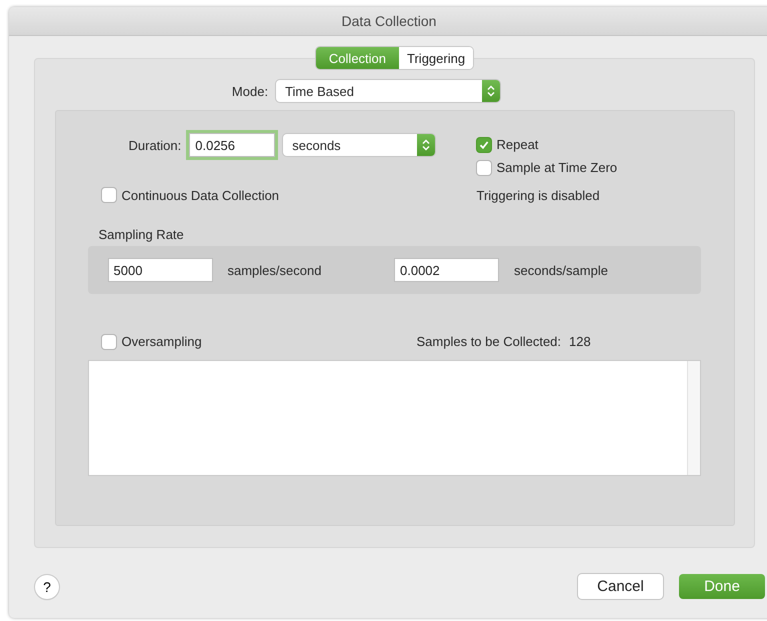 This screenshot has width=767, height=621. Describe the element at coordinates (557, 167) in the screenshot. I see `checkbox-label: Sample at Time Zero` at that location.